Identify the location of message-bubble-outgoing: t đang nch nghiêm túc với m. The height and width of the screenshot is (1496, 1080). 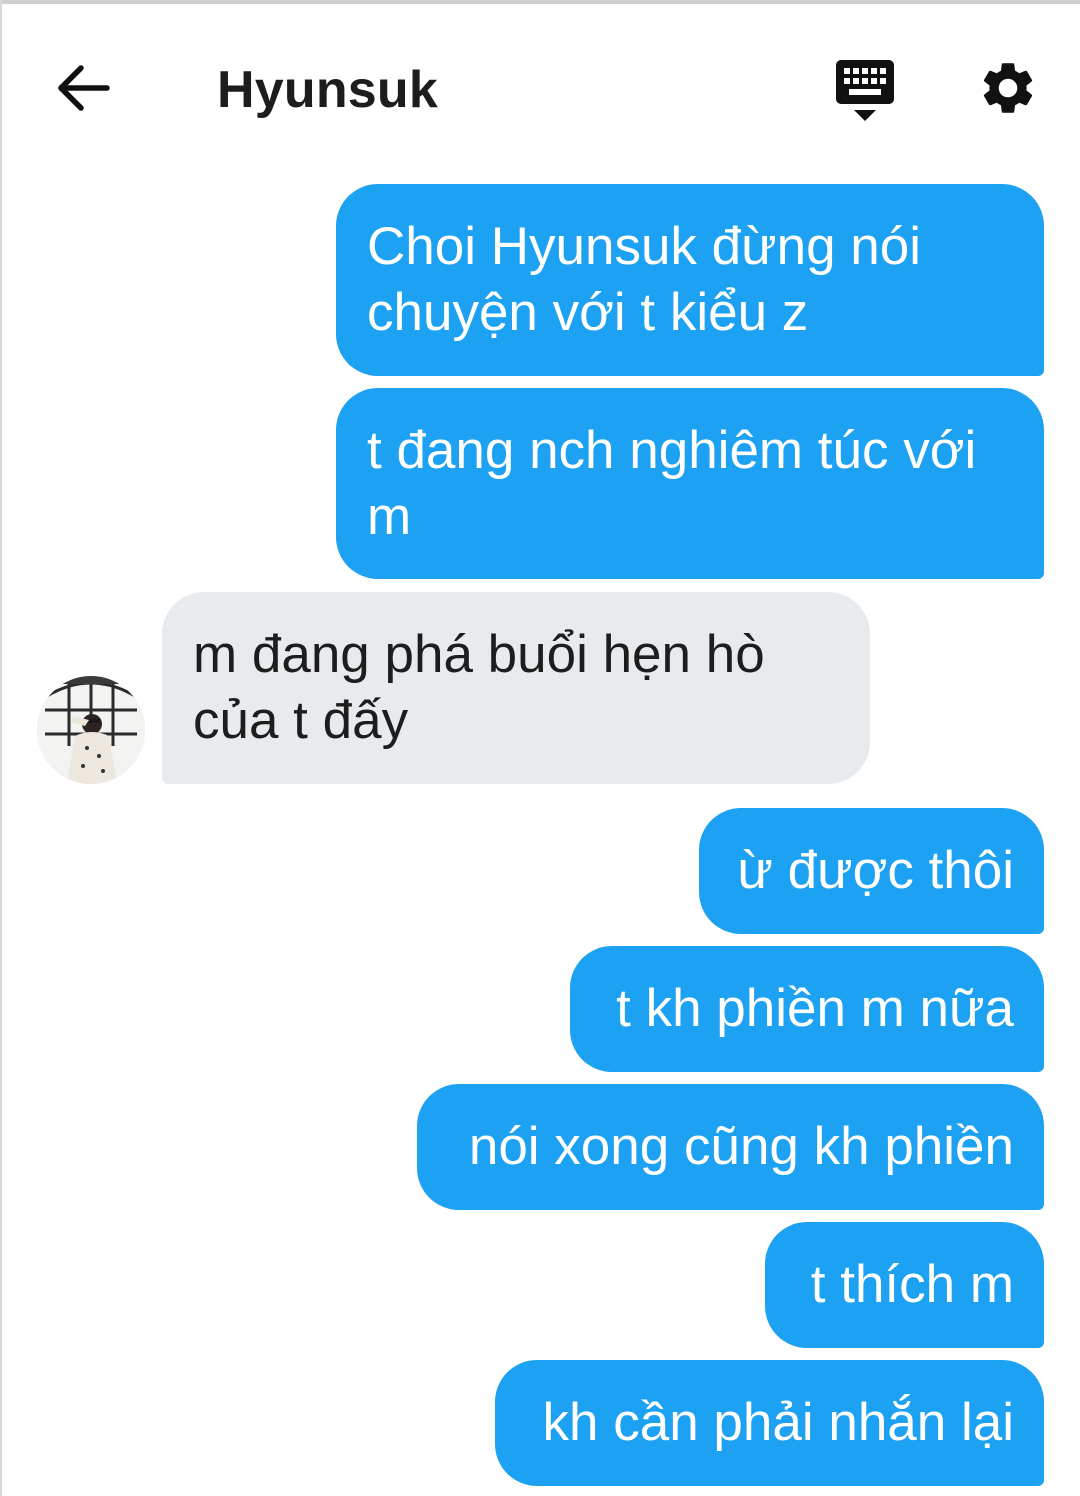
(690, 483).